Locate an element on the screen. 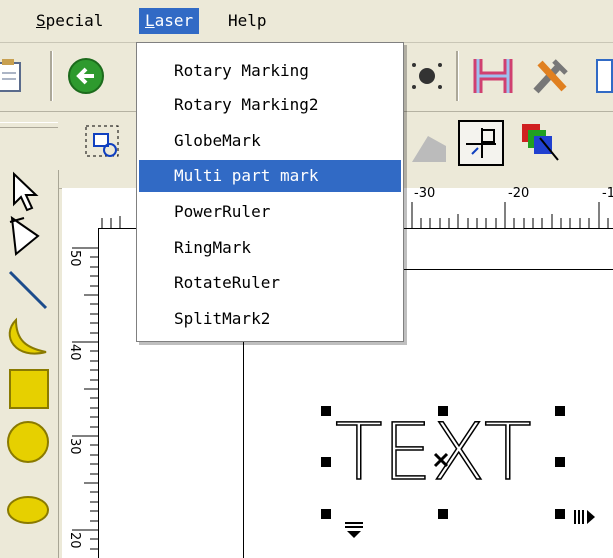 This screenshot has height=558, width=613. toolbar-grip is located at coordinates (29, 125).